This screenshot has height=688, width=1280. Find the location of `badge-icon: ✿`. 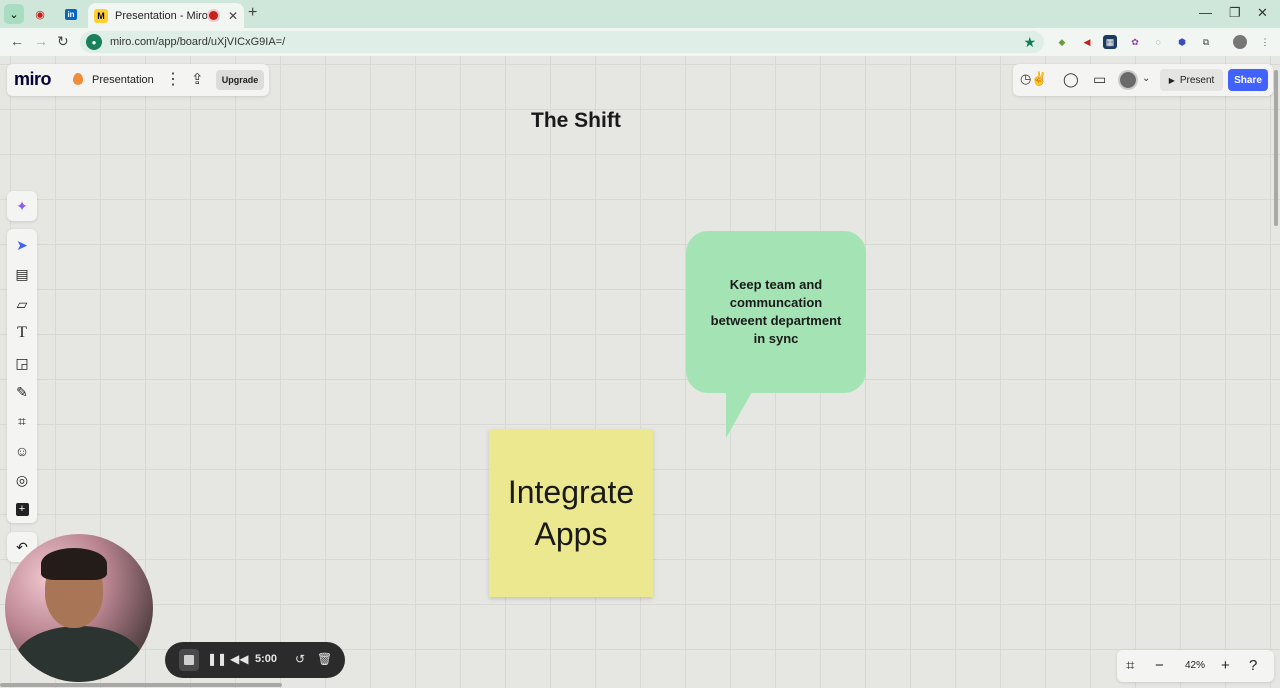

badge-icon: ✿ is located at coordinates (1135, 42).